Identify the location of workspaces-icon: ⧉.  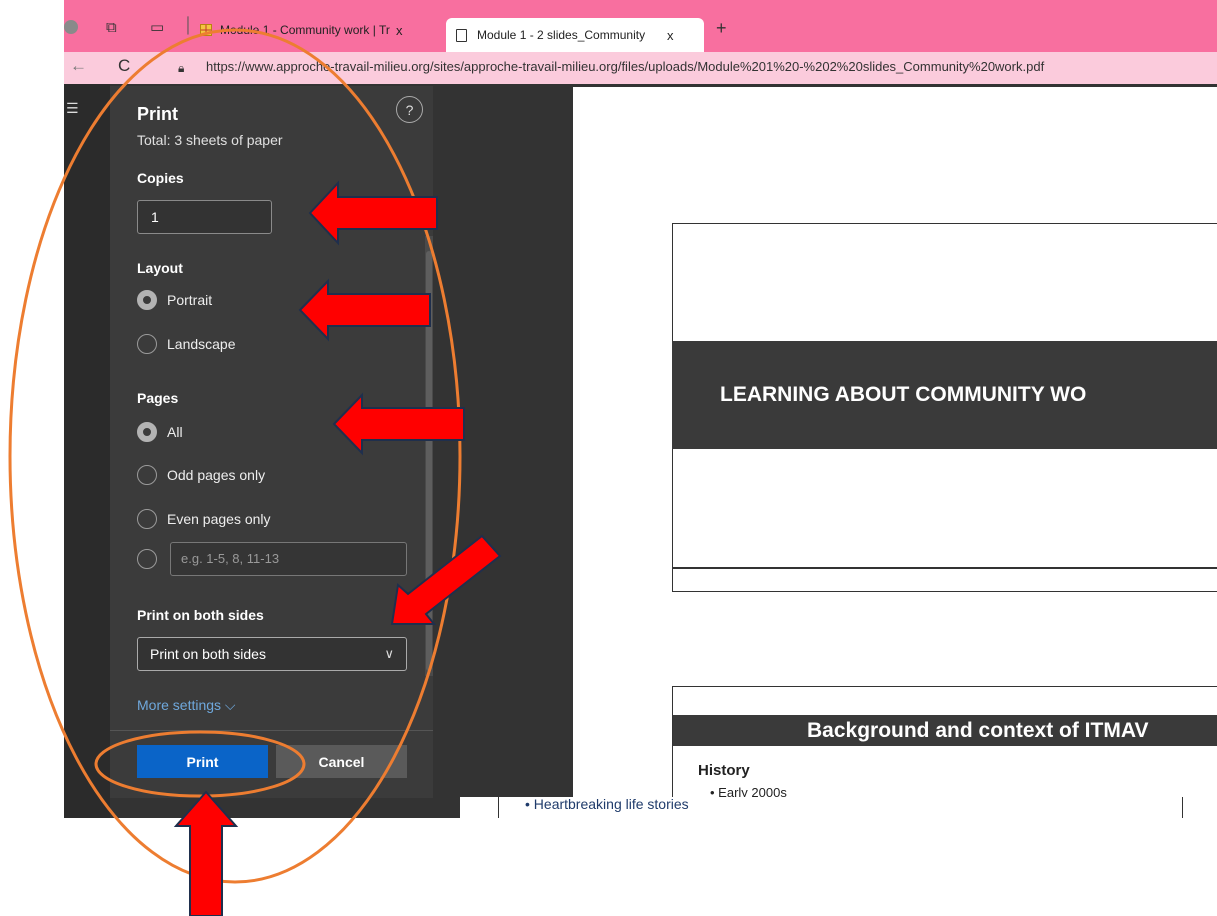
(111, 28).